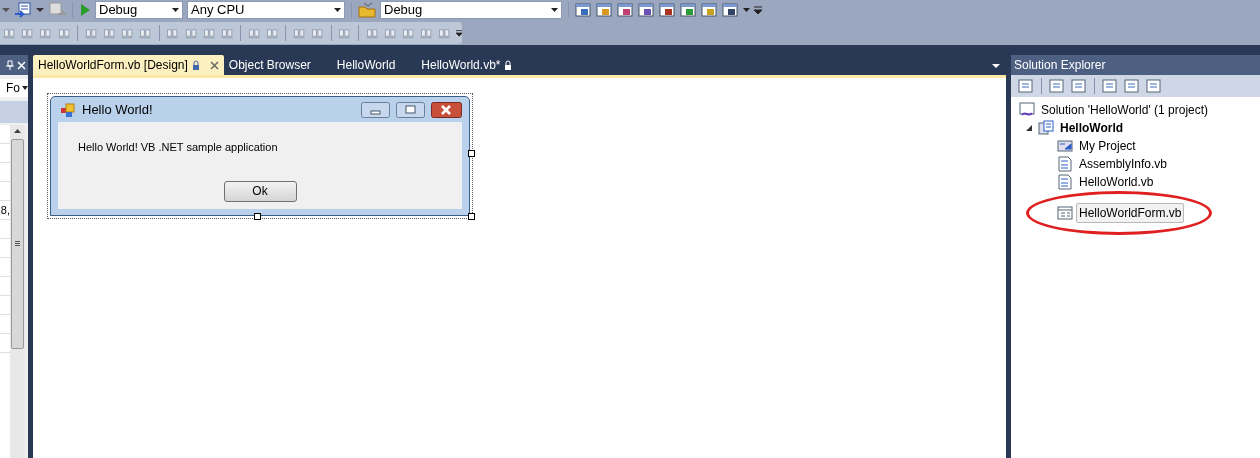  I want to click on tab: HelloWorld, so click(366, 65).